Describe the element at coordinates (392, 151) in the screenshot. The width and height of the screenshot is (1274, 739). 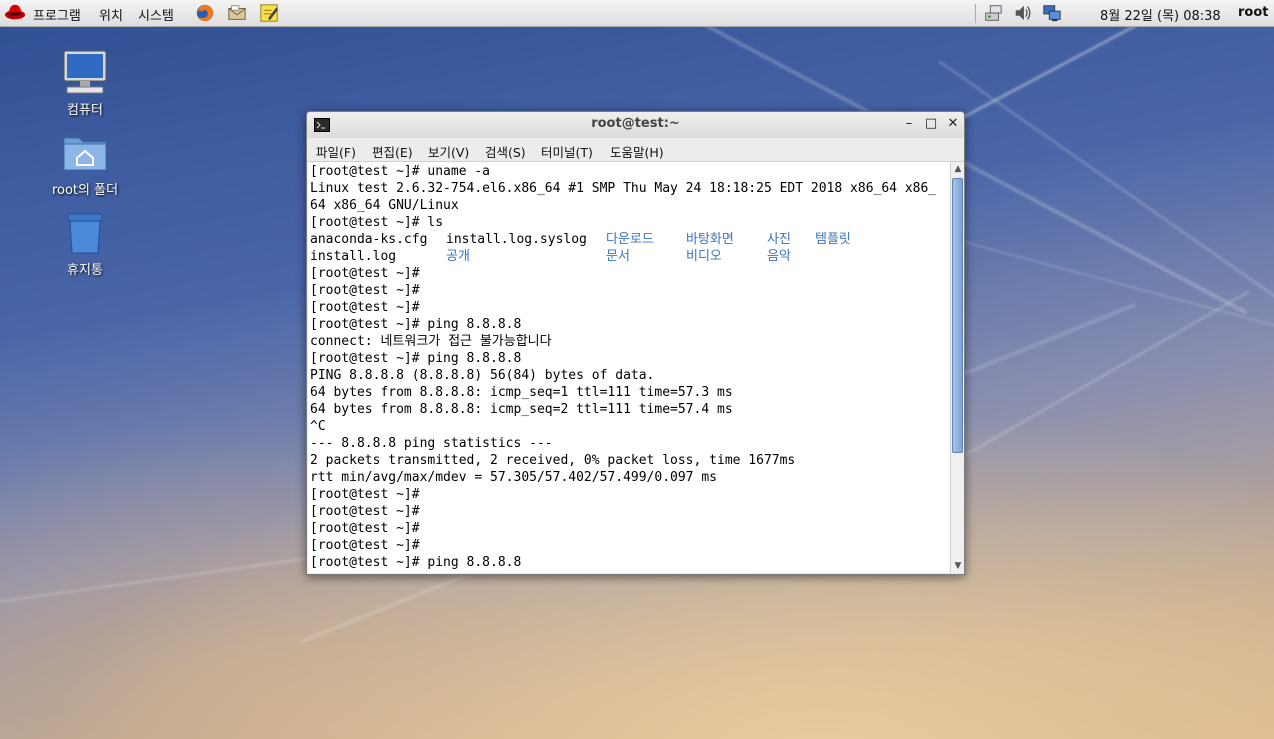
I see `menu-edit: 편집(E)` at that location.